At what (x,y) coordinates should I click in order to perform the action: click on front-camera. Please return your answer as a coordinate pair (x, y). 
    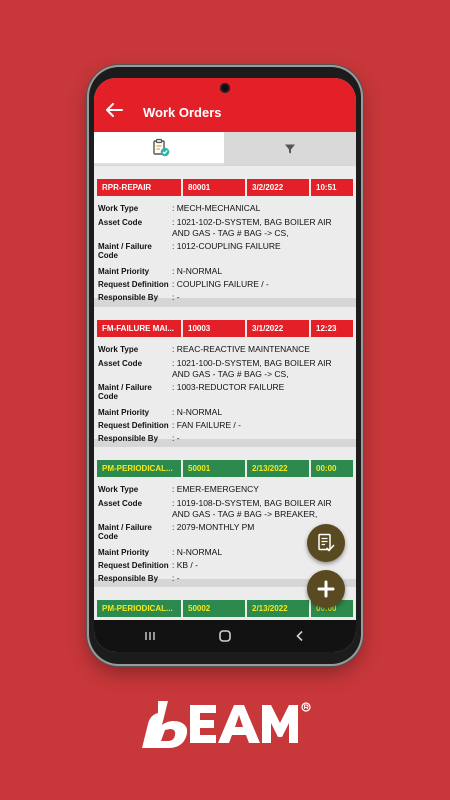
    Looking at the image, I should click on (225, 88).